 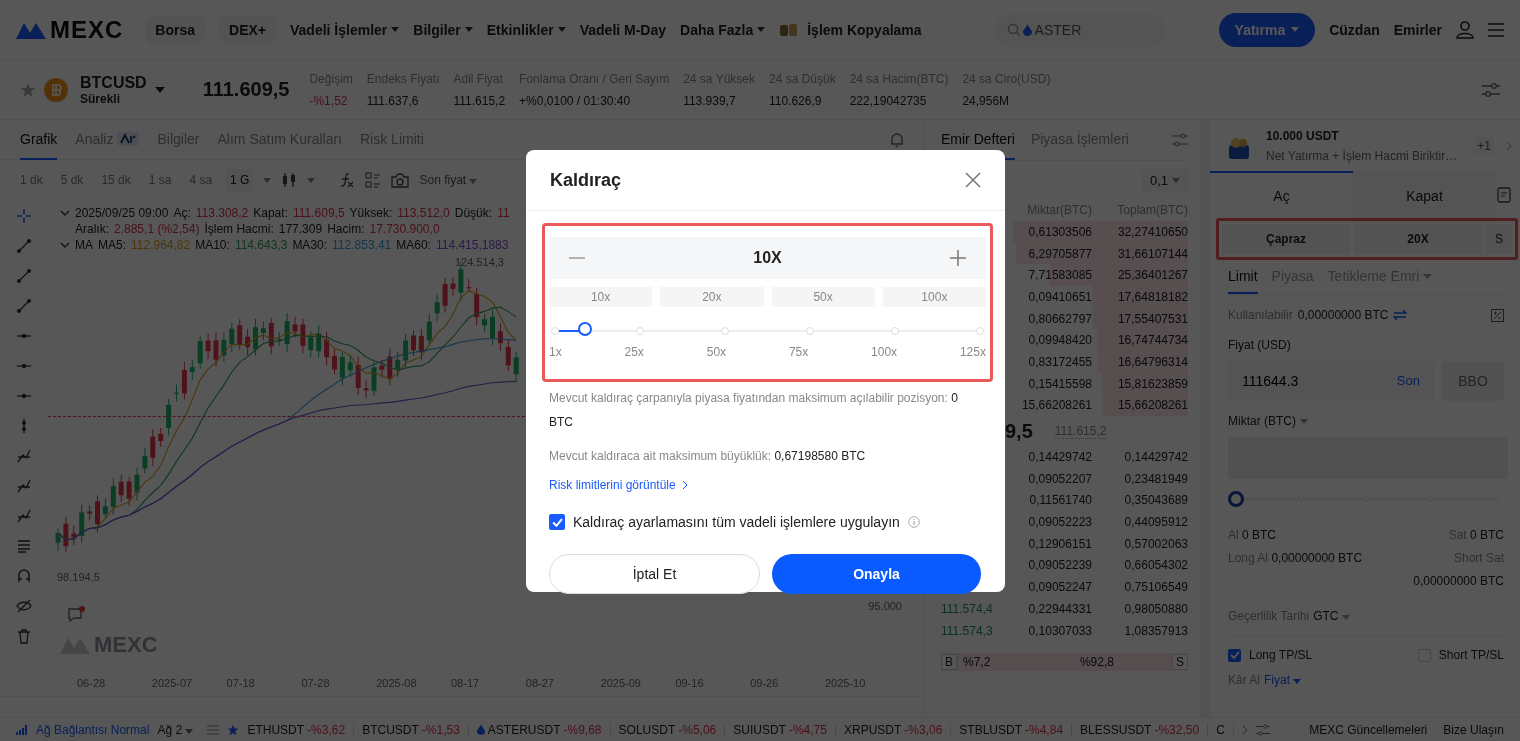 What do you see at coordinates (723, 29) in the screenshot?
I see `nav-link: Daha Fazla` at bounding box center [723, 29].